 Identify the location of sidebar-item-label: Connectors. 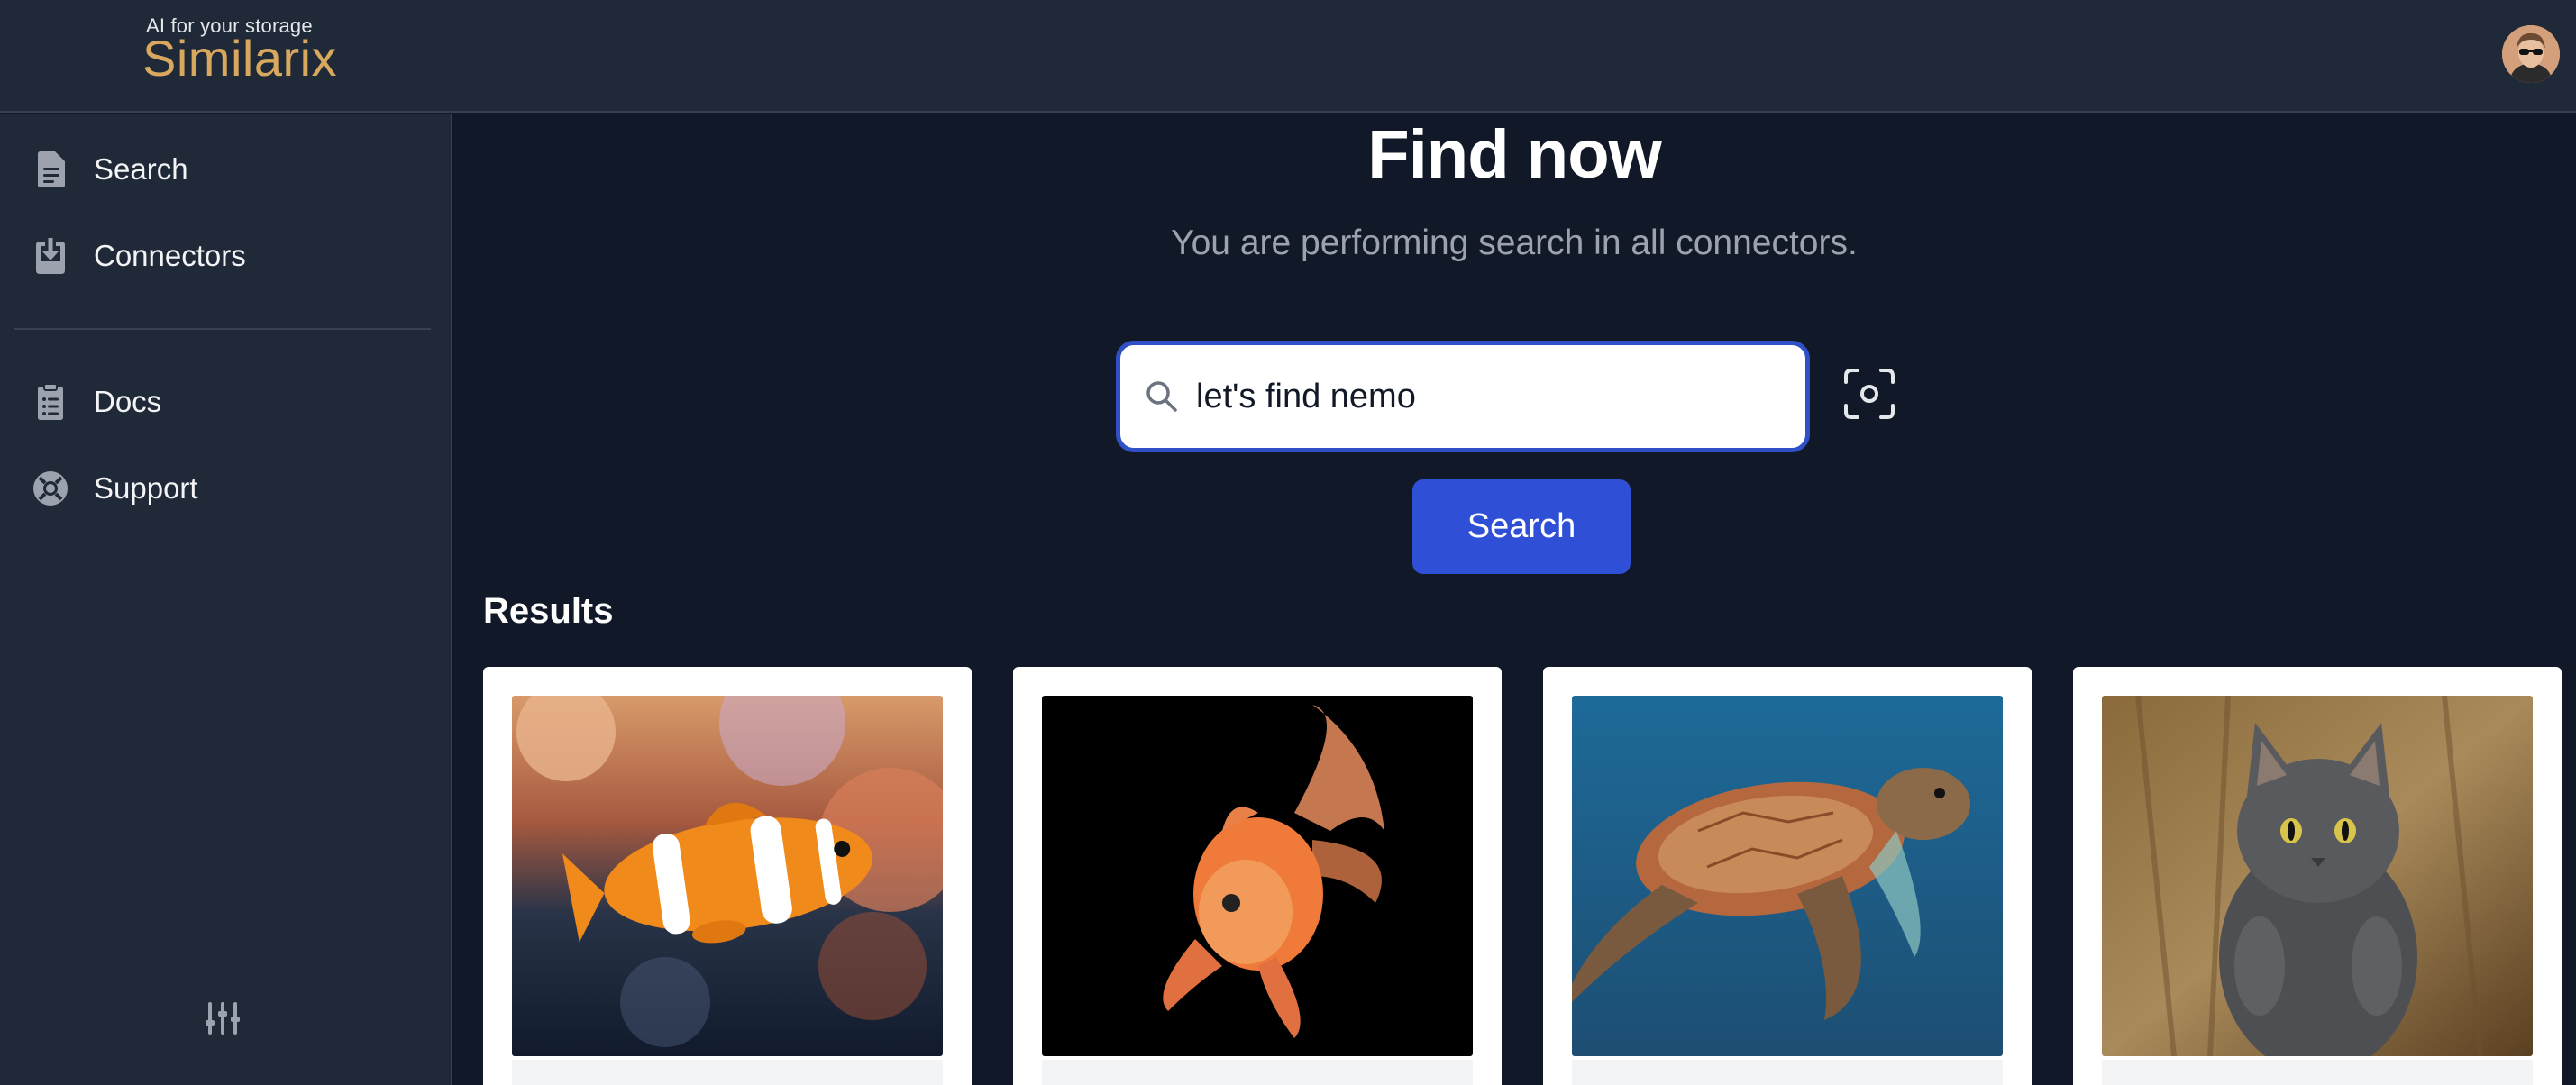
(170, 255).